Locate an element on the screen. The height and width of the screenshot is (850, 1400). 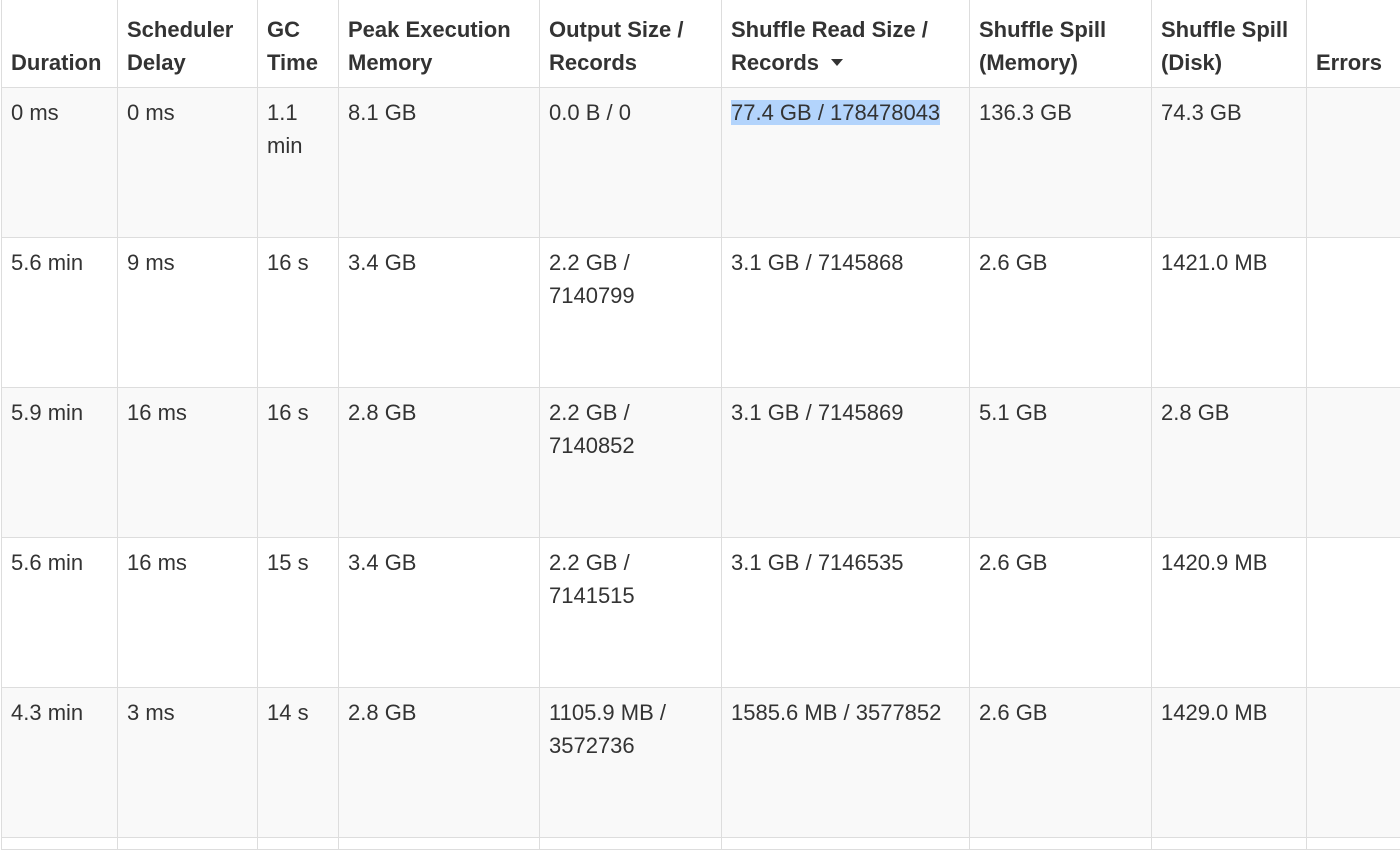
cell-output-size-records: 0.0 B / 0 is located at coordinates (631, 162).